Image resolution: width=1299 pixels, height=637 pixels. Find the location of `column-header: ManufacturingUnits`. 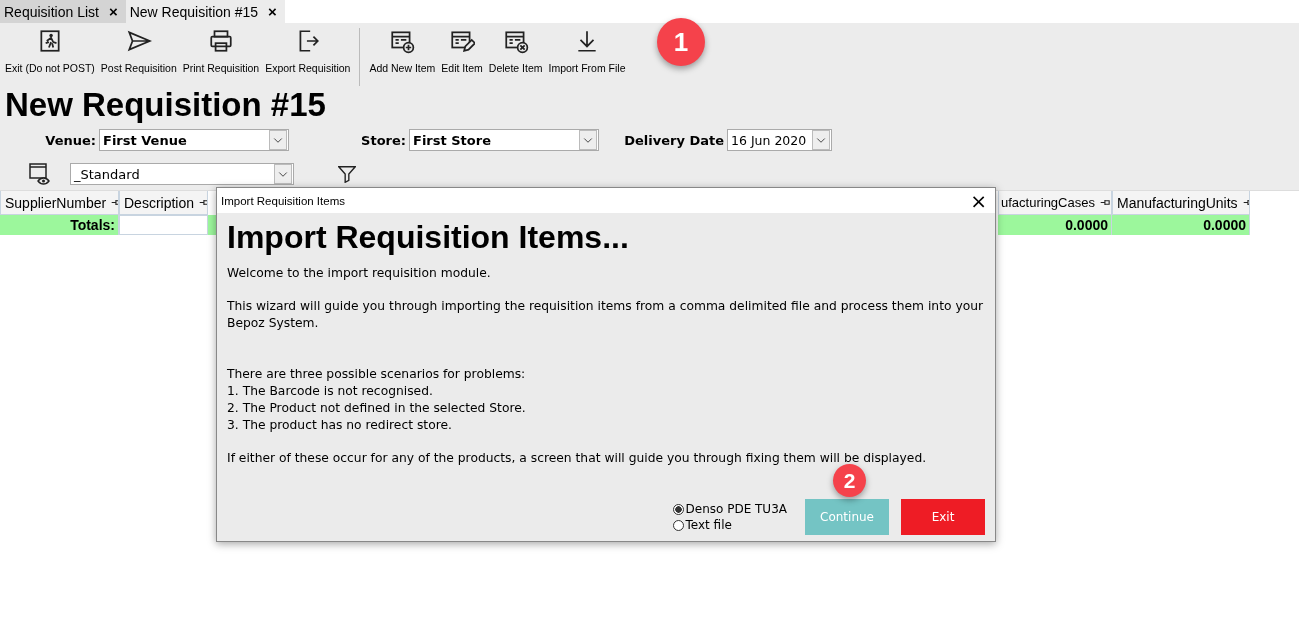

column-header: ManufacturingUnits is located at coordinates (1181, 203).